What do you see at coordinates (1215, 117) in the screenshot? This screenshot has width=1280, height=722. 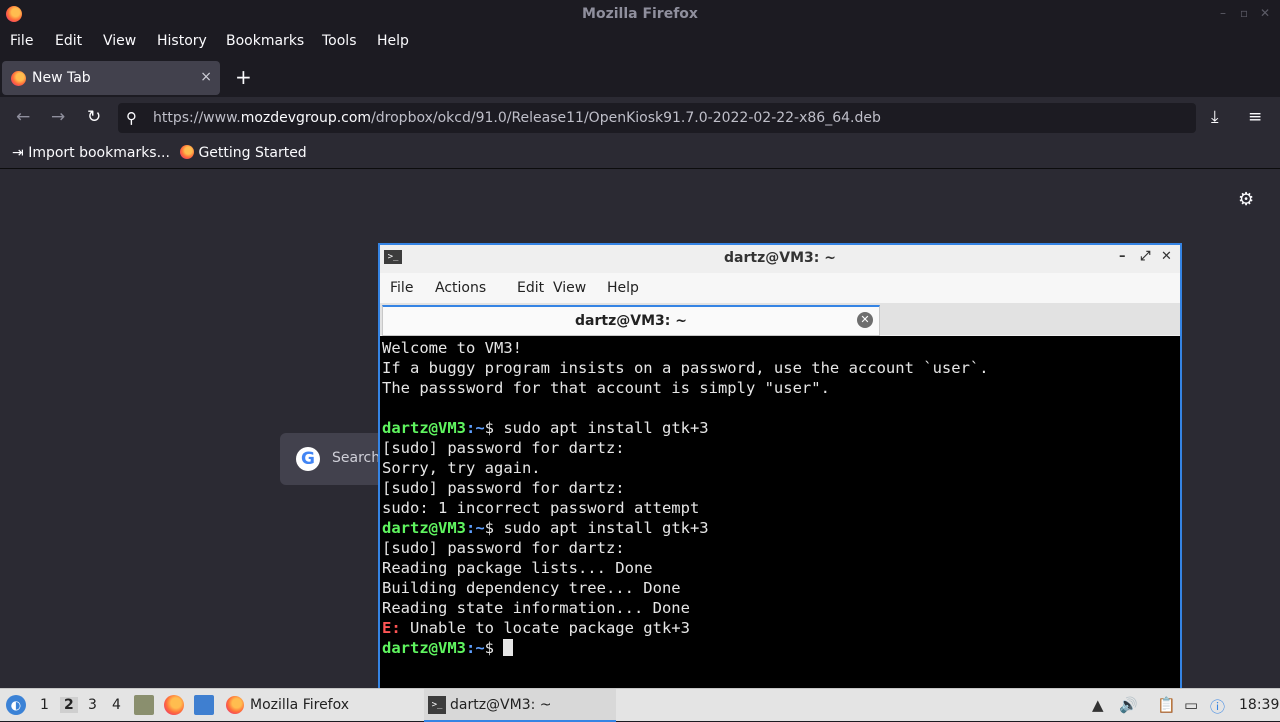 I see `download-icon: ⤓` at bounding box center [1215, 117].